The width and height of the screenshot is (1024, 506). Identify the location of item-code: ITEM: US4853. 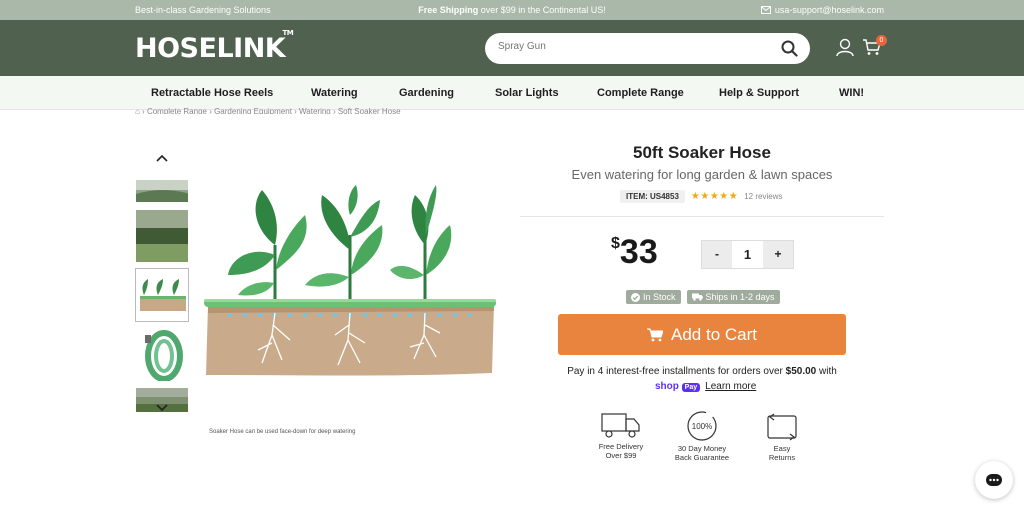
(652, 196).